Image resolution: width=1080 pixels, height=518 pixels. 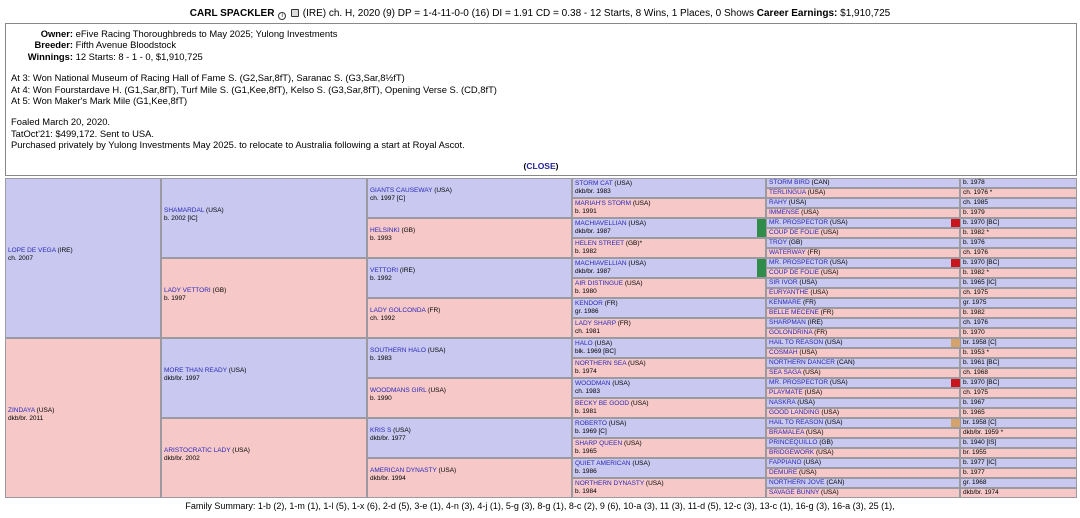 I want to click on pedigree-cell-gen5: BELLE MECENE (FR), so click(x=863, y=313).